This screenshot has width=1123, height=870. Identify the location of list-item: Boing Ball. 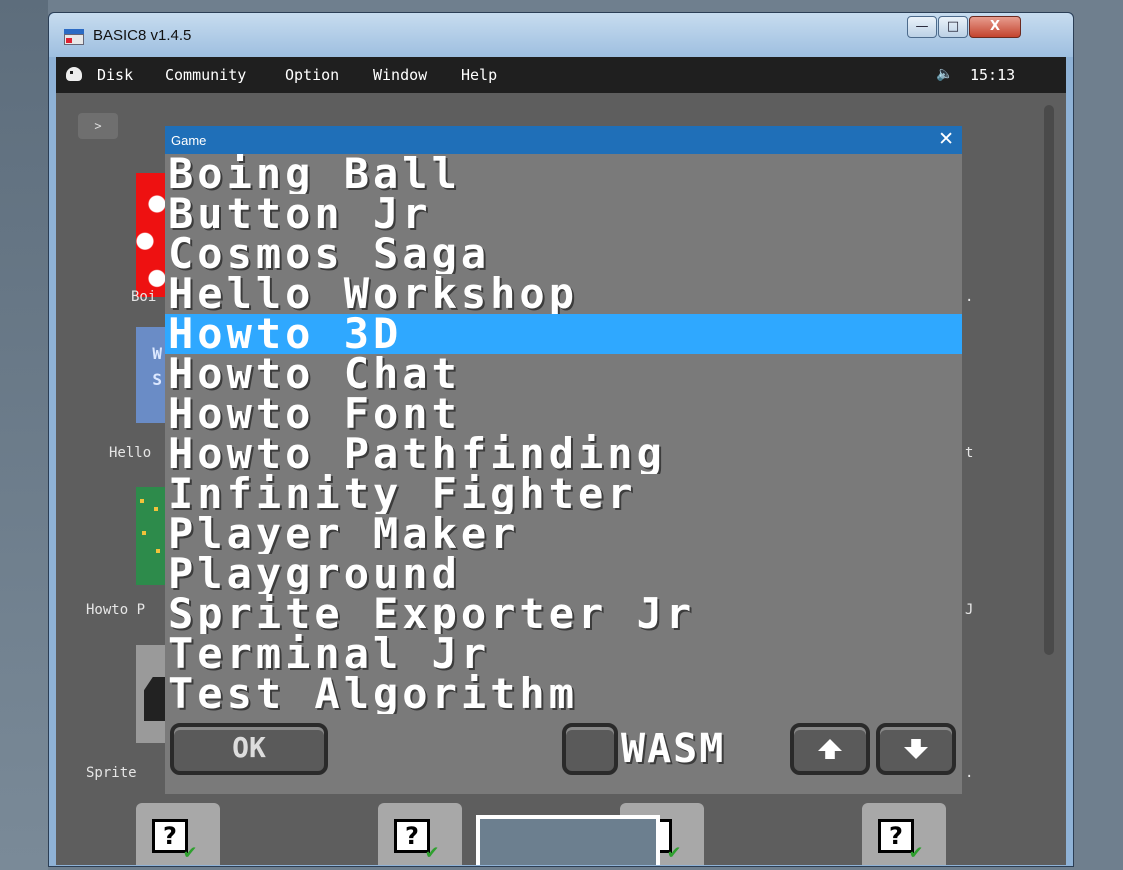
(563, 174).